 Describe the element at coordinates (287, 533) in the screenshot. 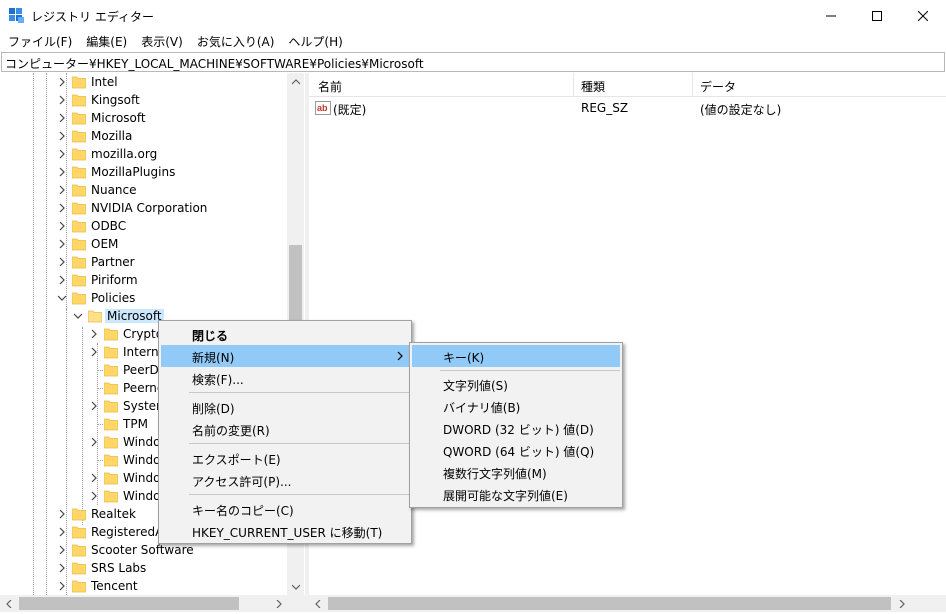

I see `menu-item-label: HKEY_CURRENT_USER に移動(T)` at that location.